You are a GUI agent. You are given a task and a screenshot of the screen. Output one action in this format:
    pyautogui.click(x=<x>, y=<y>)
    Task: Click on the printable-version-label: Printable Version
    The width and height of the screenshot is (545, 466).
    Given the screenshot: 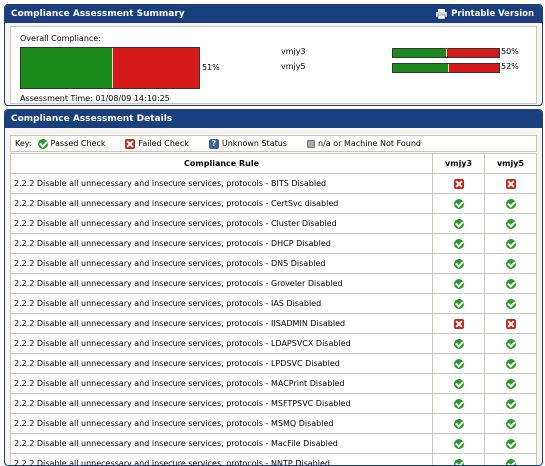 What is the action you would take?
    pyautogui.click(x=492, y=14)
    